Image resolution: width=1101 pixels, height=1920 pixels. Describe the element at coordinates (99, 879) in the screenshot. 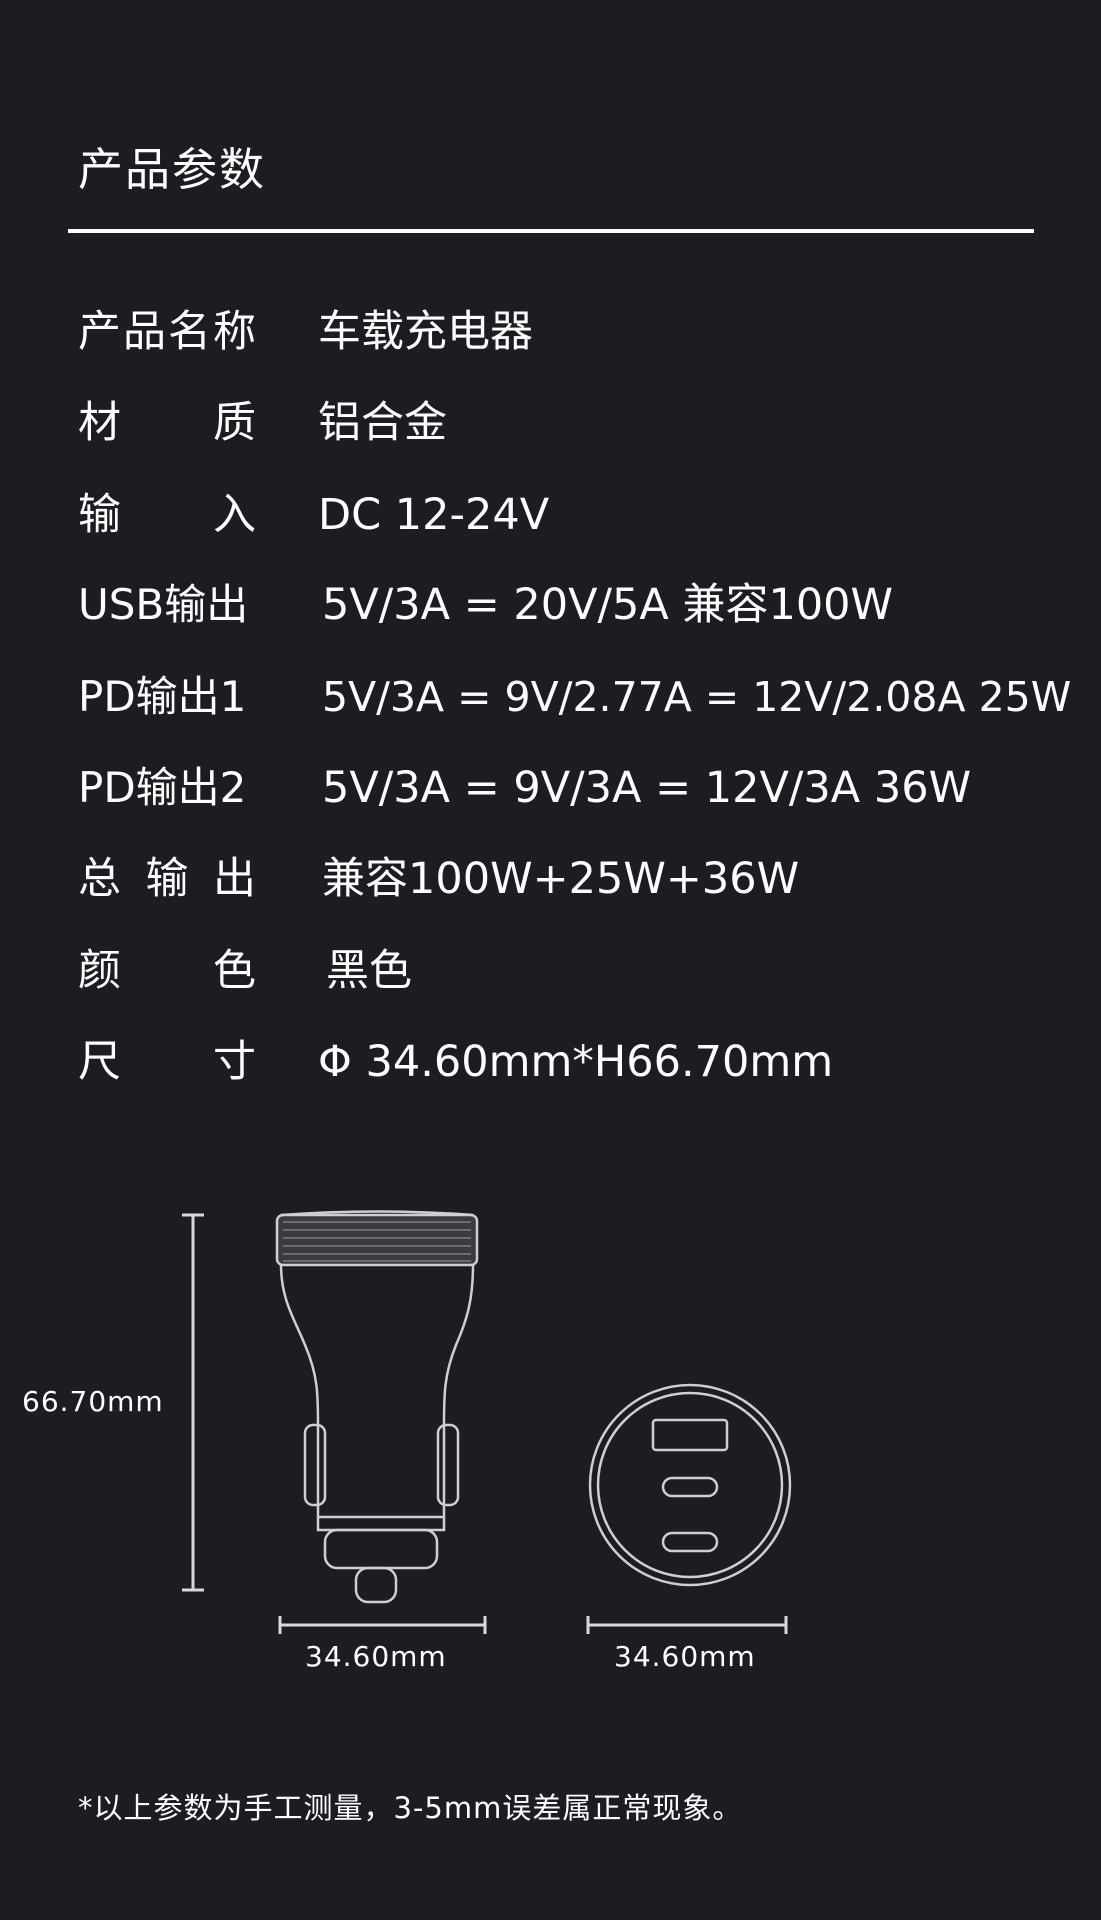

I see `label-char: 总` at that location.